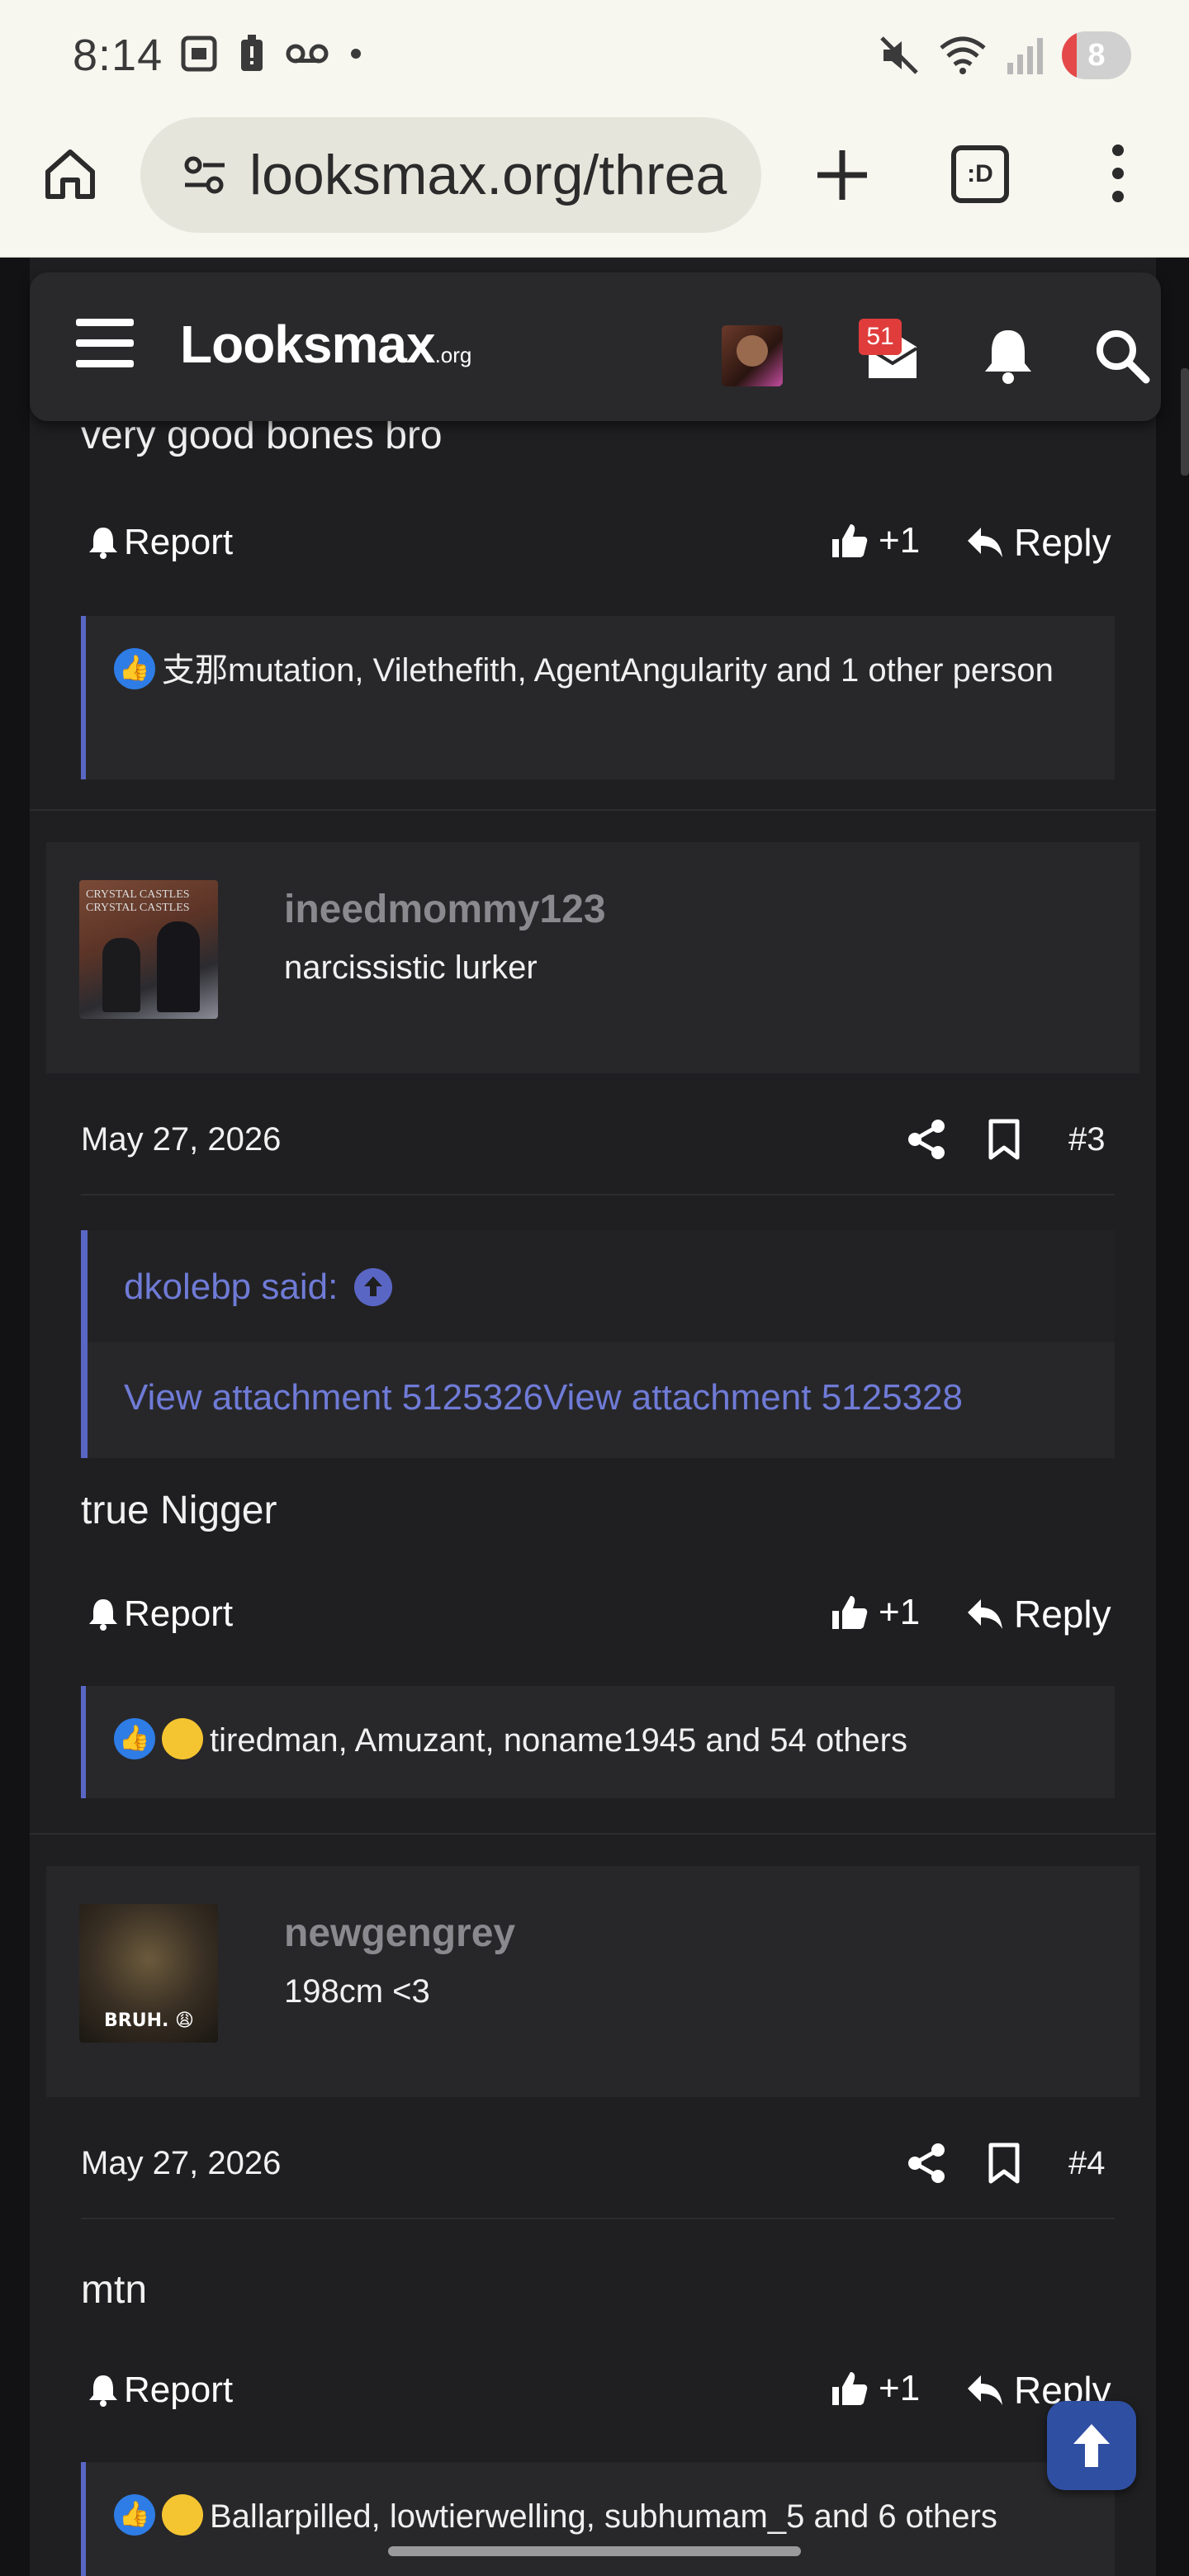 The image size is (1189, 2576). Describe the element at coordinates (114, 2290) in the screenshot. I see `post-body-text: mtn` at that location.